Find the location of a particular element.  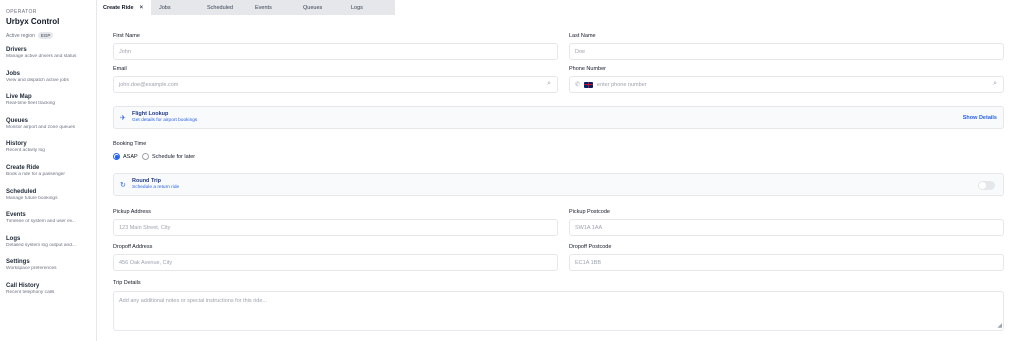

sidebar-item-title: Logs is located at coordinates (13, 238).